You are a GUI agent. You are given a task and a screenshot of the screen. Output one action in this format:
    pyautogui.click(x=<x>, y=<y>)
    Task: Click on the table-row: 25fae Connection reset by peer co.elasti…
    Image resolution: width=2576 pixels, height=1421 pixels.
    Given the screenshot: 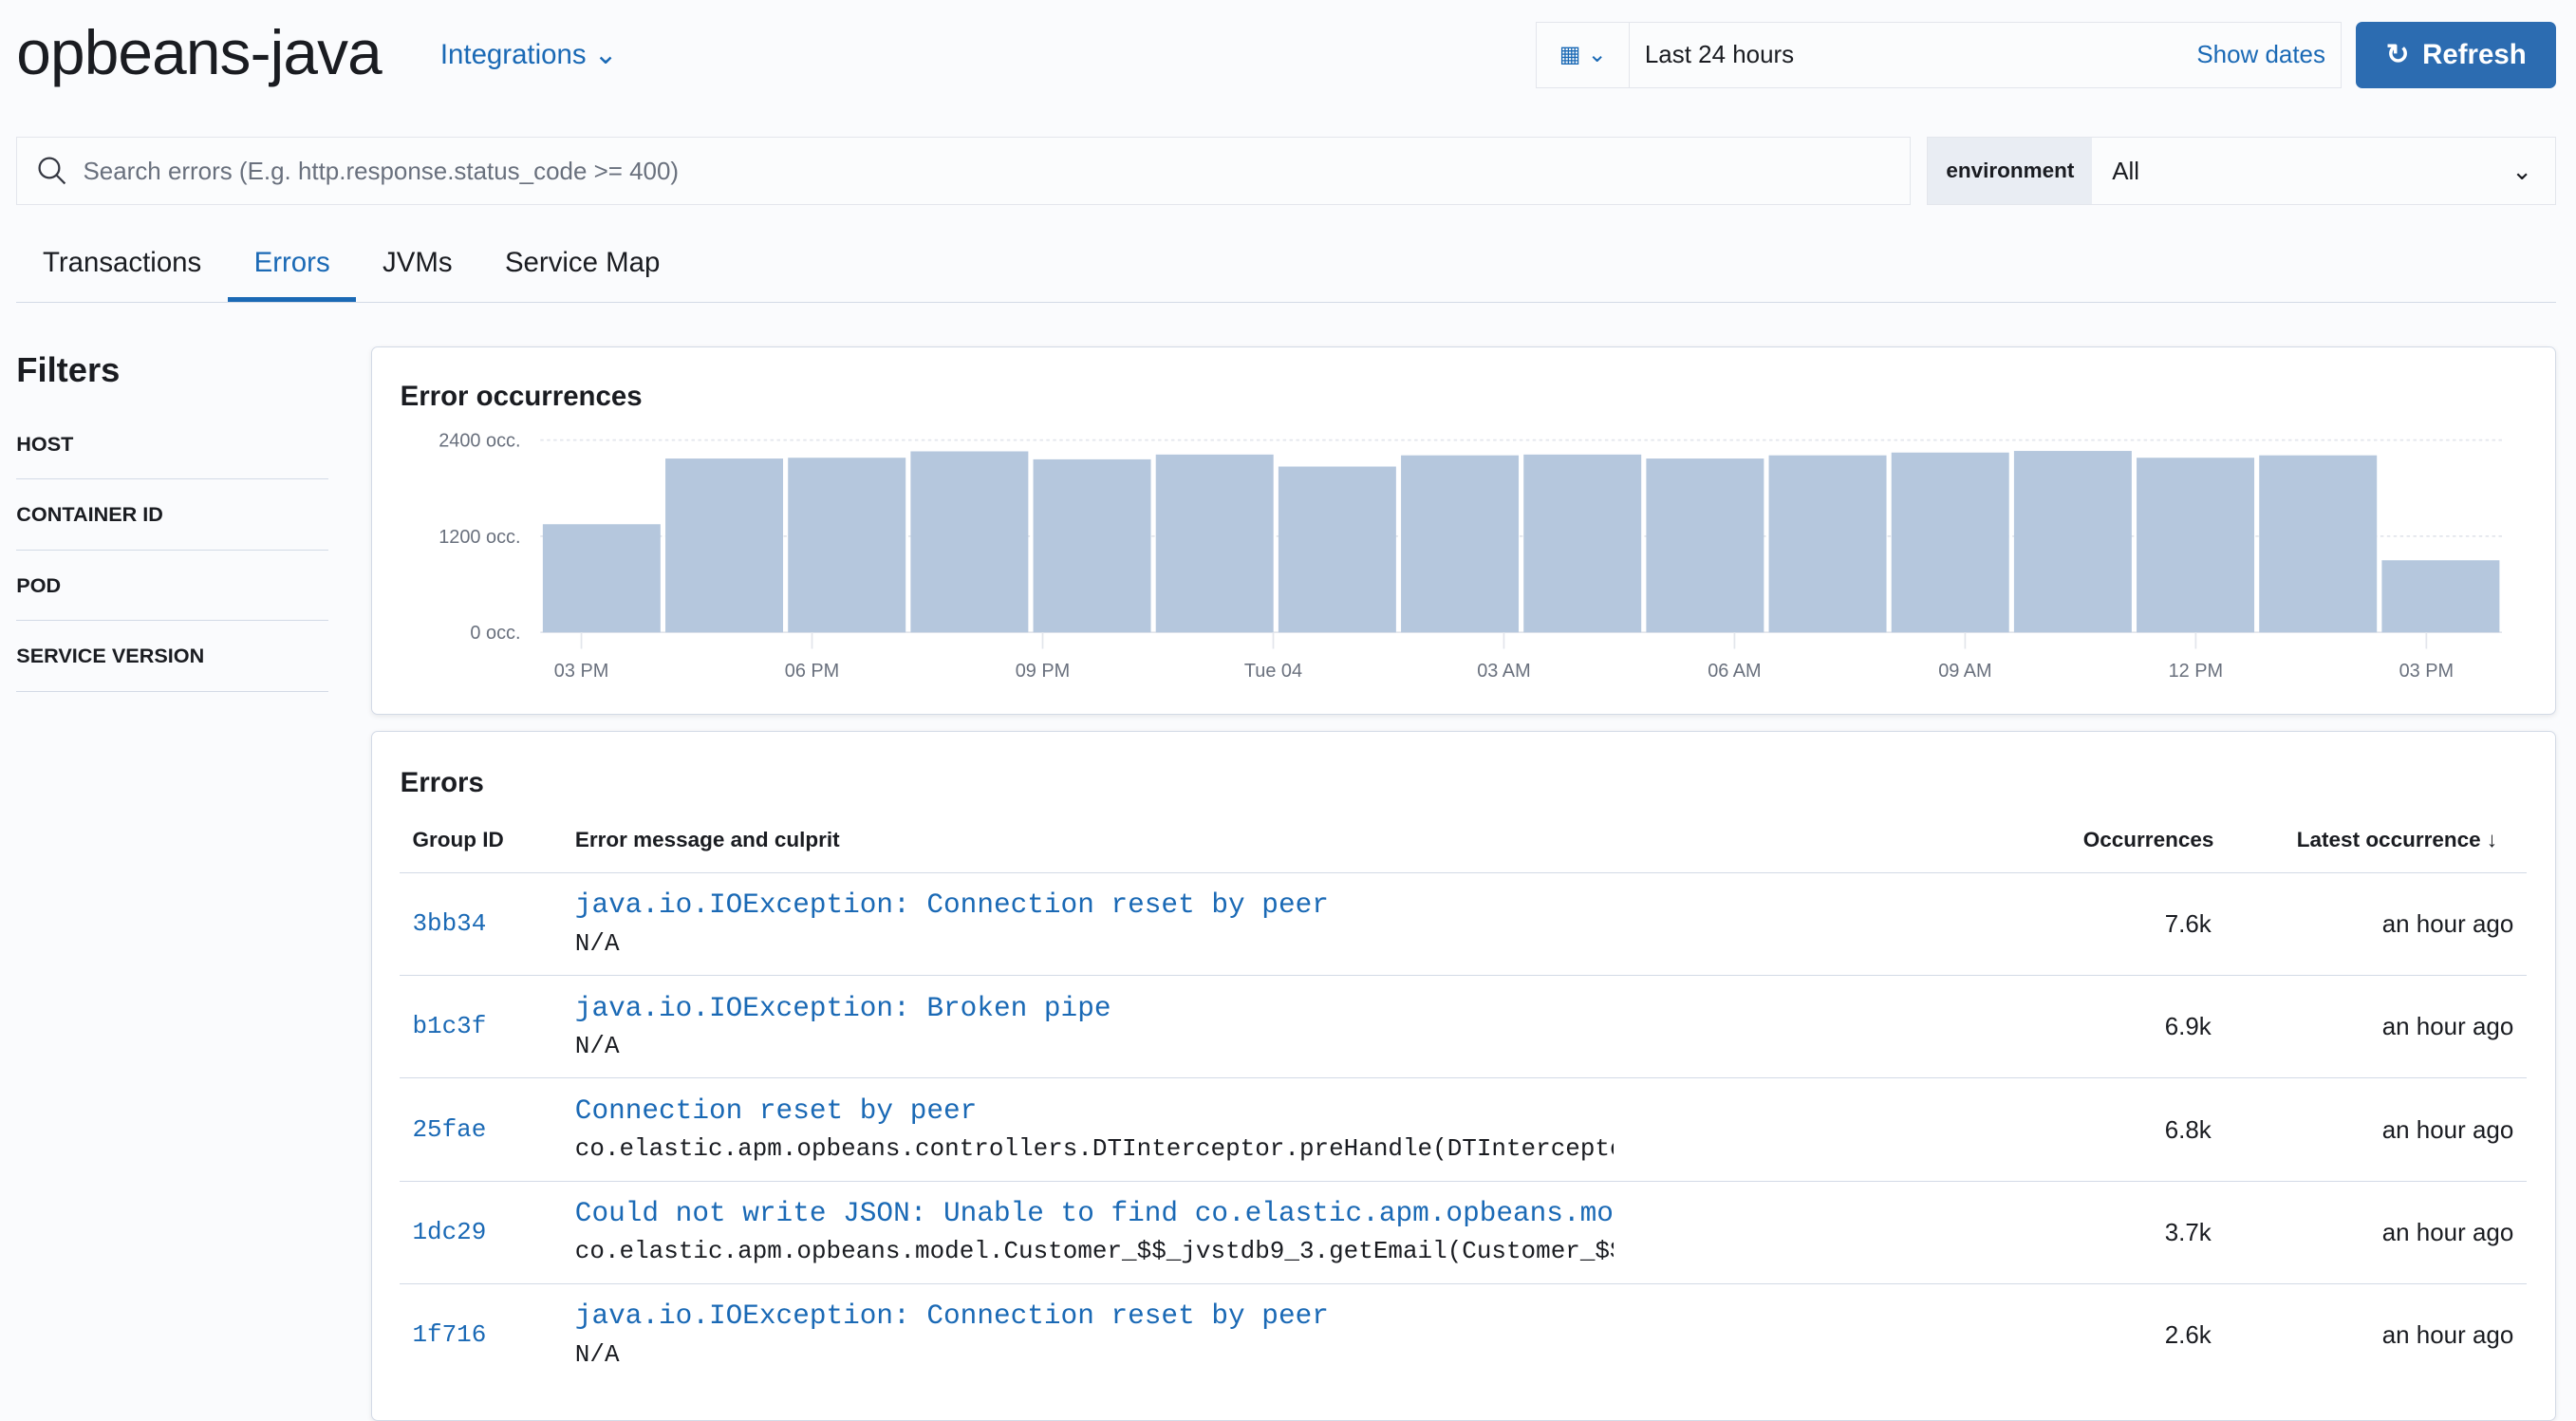 What is the action you would take?
    pyautogui.click(x=1463, y=1128)
    